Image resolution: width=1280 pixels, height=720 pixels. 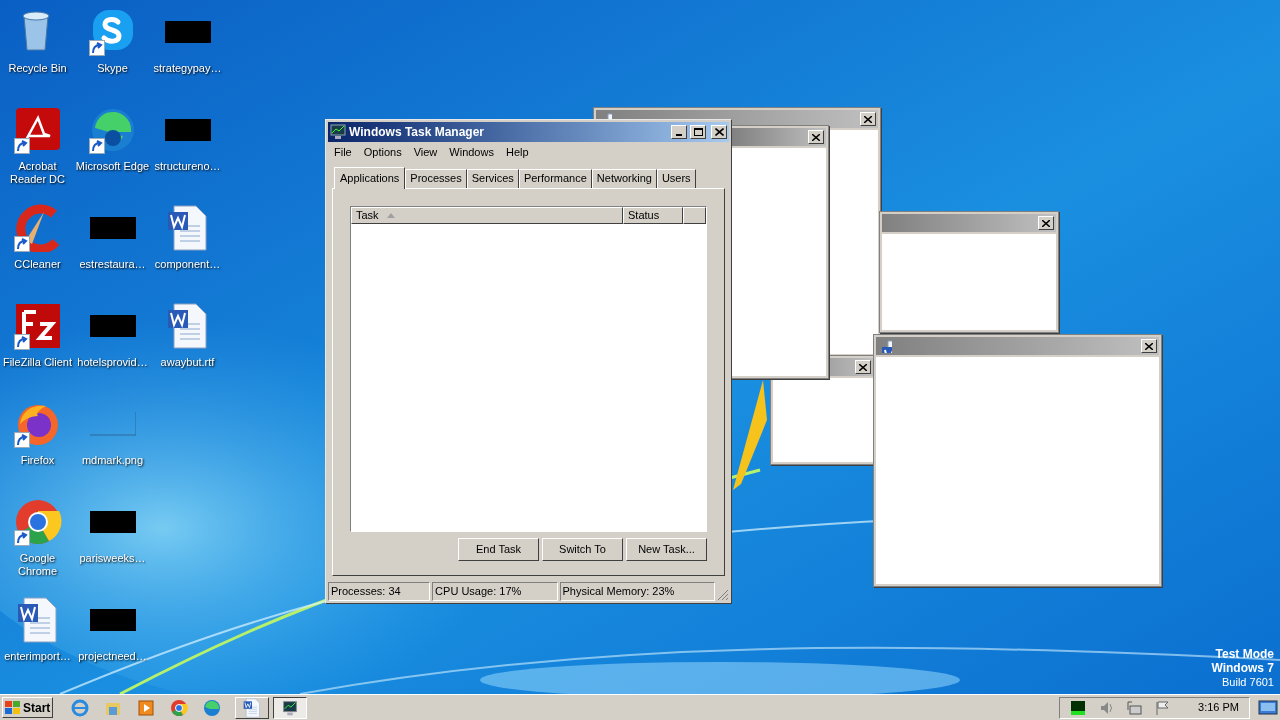 I want to click on column-header-label: Task, so click(x=367, y=215).